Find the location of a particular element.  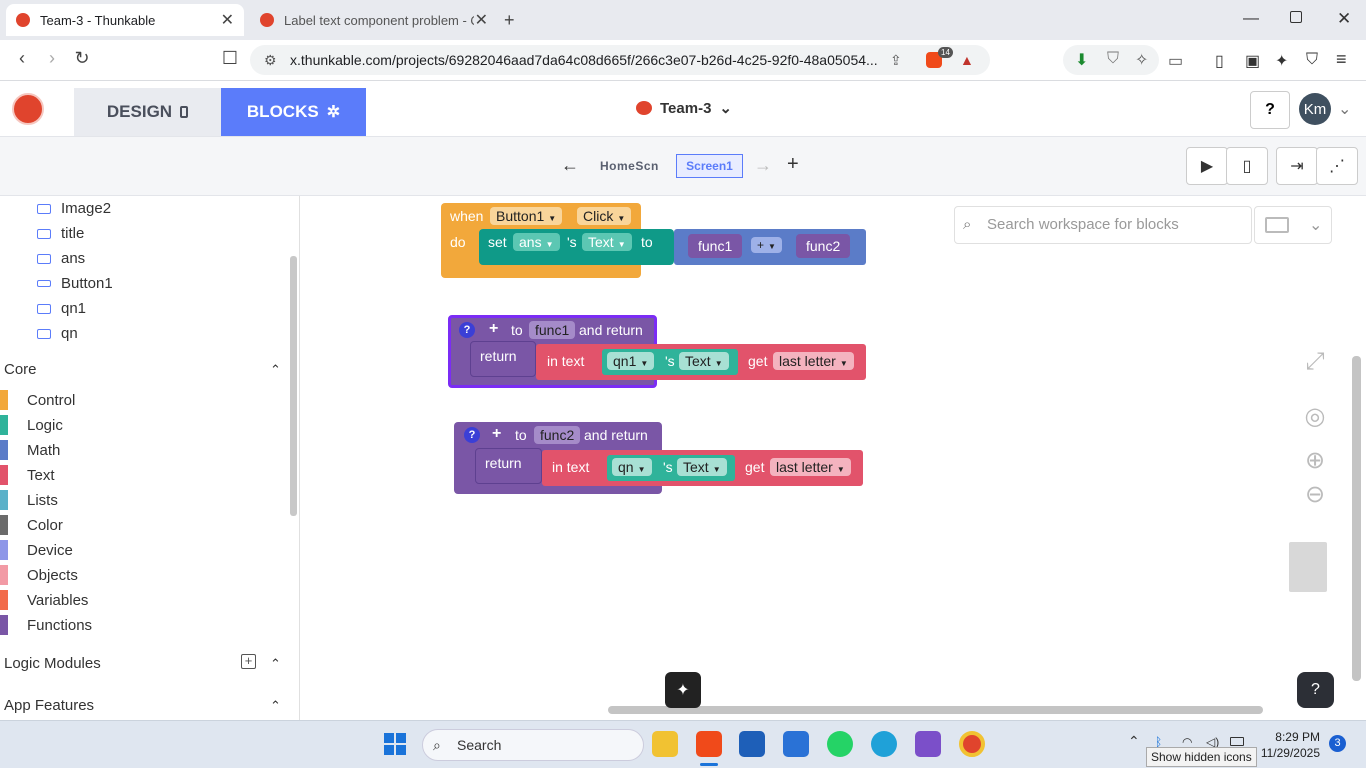

windows-start-icon is located at coordinates (395, 744).